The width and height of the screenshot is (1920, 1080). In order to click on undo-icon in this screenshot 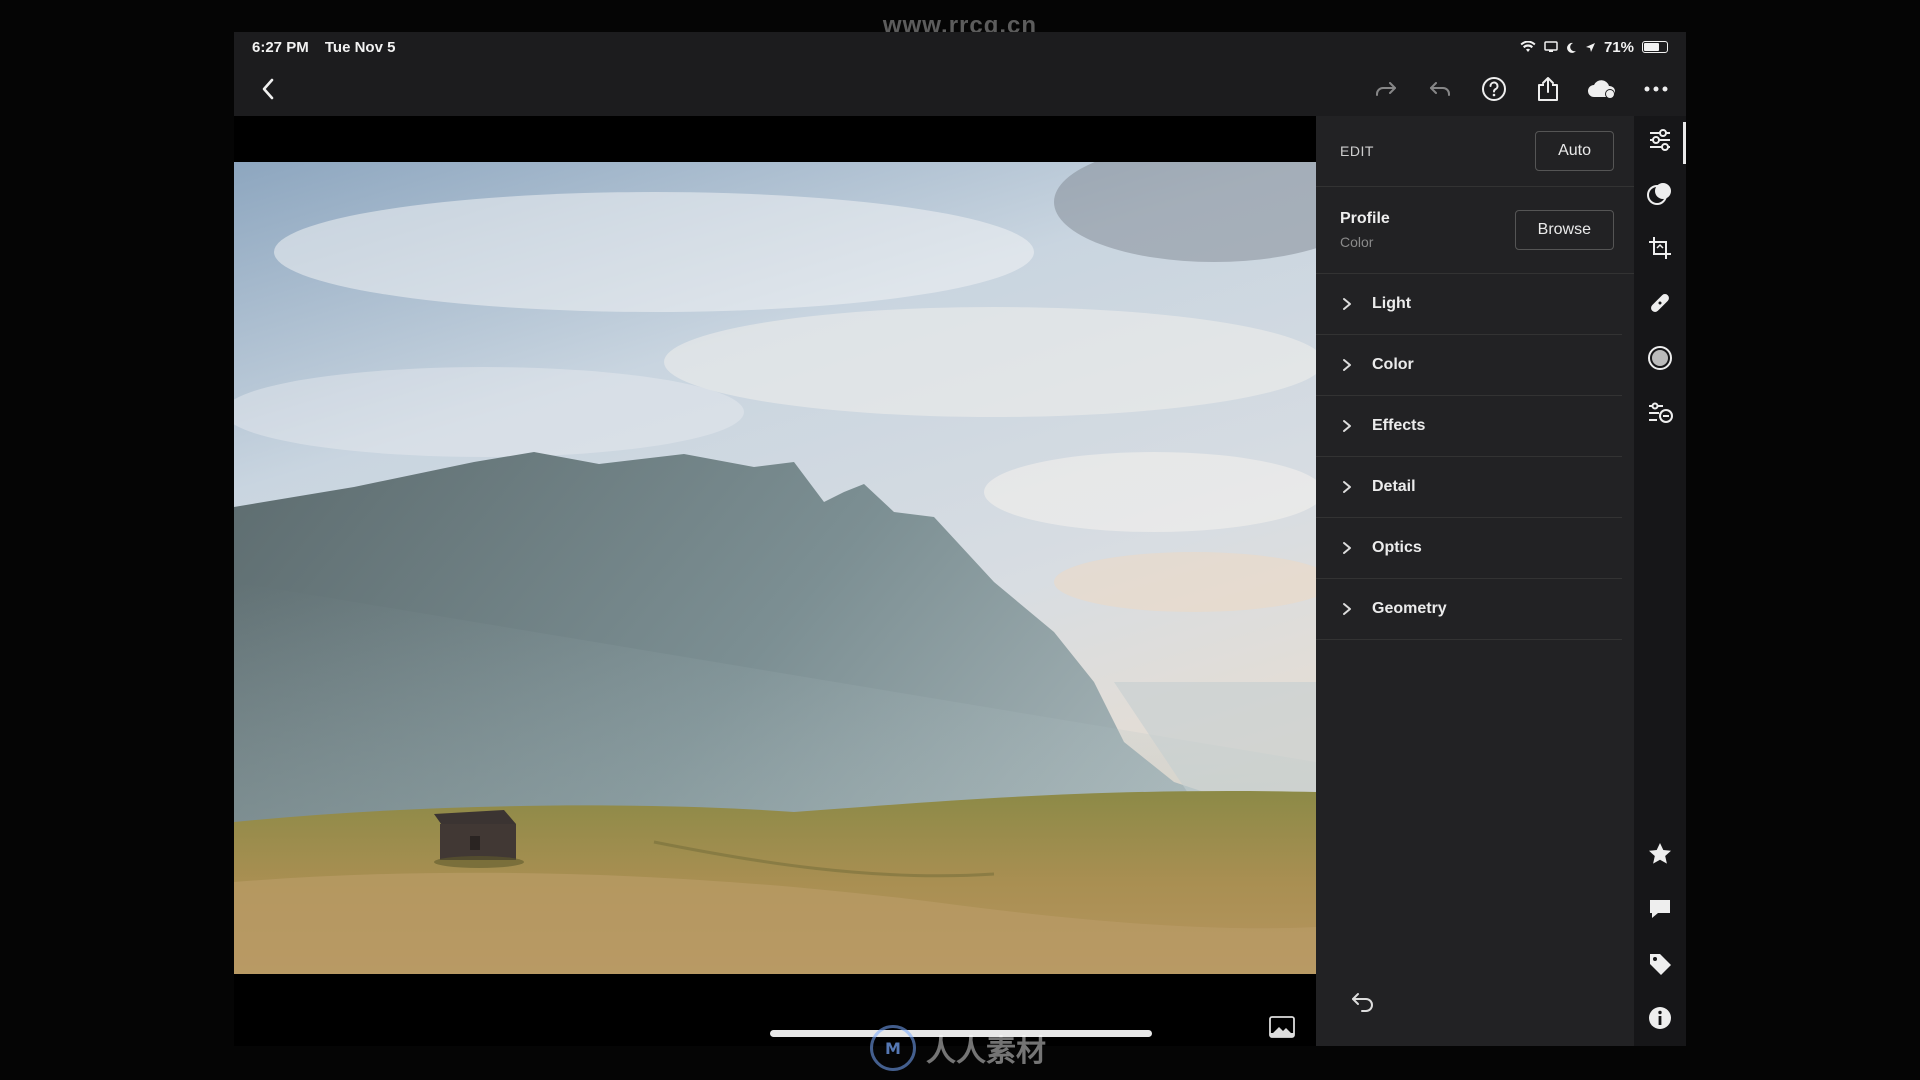, I will do `click(1440, 89)`.